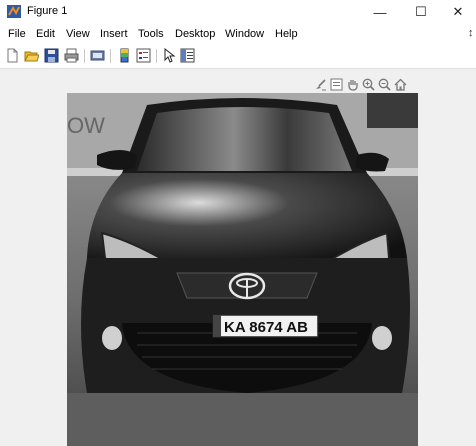 This screenshot has height=446, width=476. I want to click on open-file-icon, so click(31, 55).